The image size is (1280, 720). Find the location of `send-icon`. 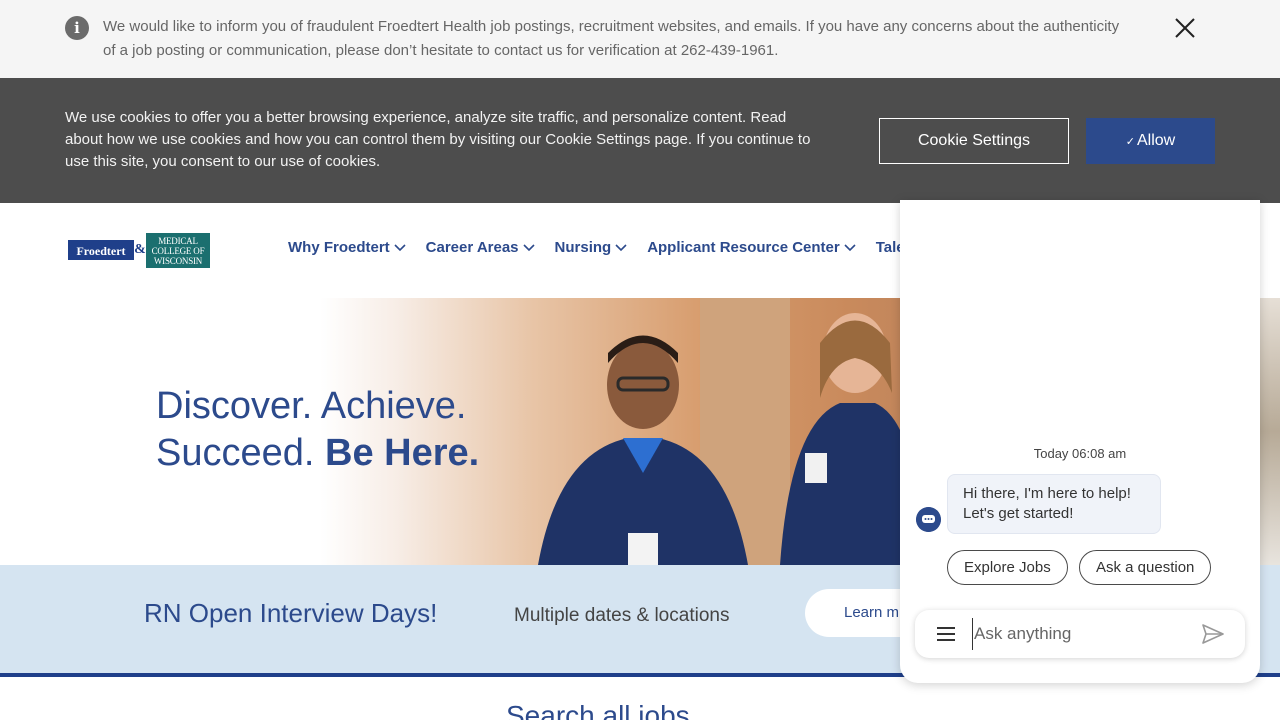

send-icon is located at coordinates (1213, 634).